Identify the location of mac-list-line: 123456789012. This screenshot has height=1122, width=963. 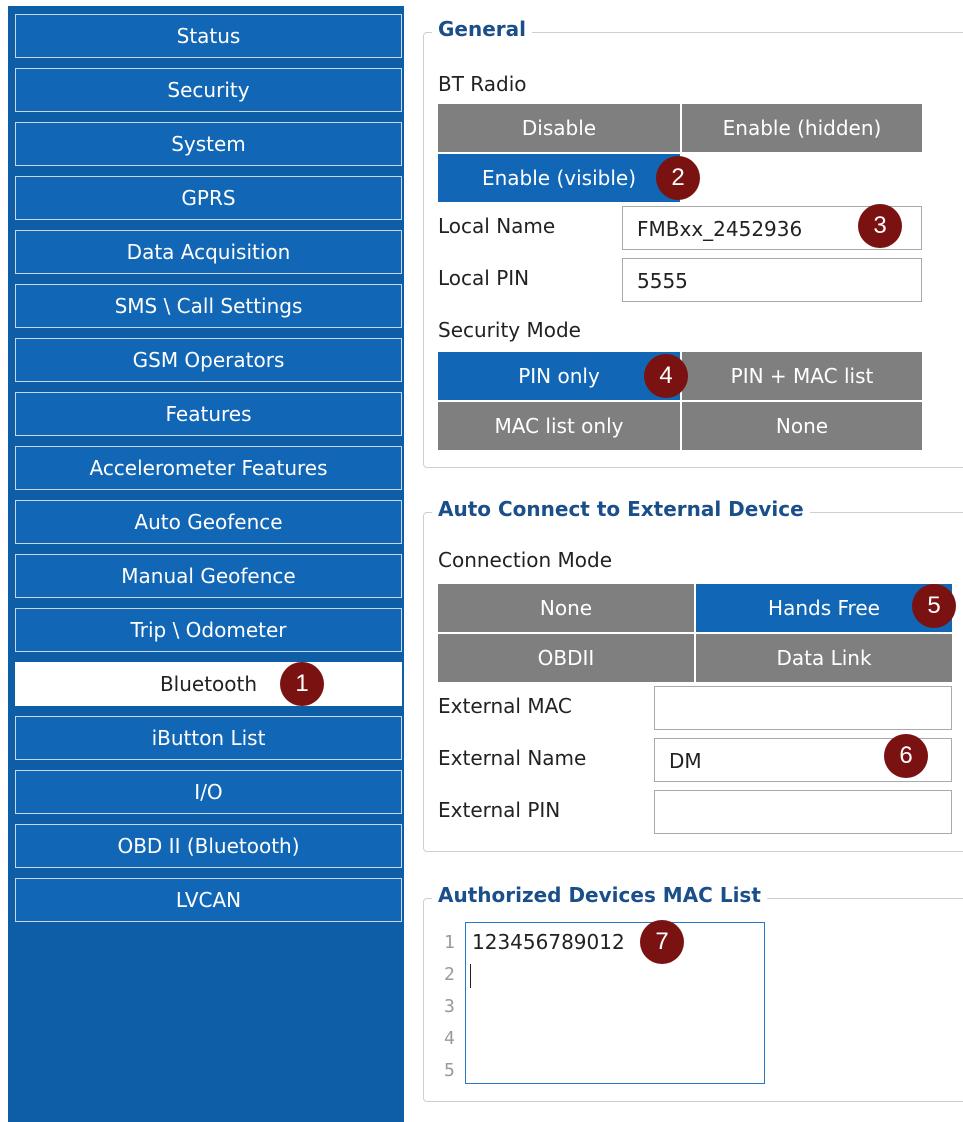
(548, 942).